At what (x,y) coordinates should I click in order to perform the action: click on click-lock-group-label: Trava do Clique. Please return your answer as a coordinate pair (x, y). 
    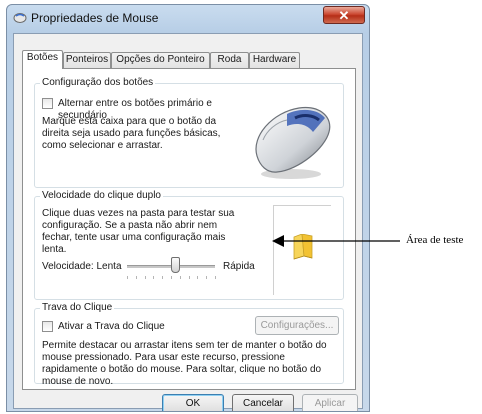
    Looking at the image, I should click on (77, 307).